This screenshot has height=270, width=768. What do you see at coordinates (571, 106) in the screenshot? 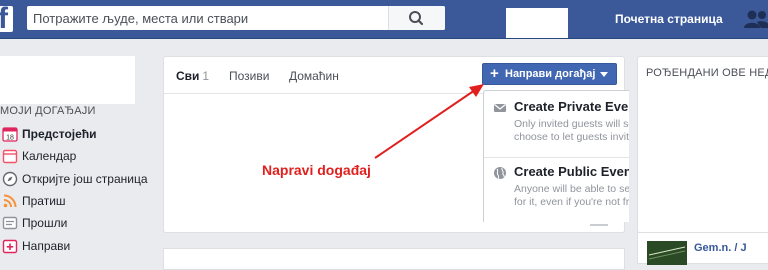
I see `dropdown-item-title: Create Private Event` at bounding box center [571, 106].